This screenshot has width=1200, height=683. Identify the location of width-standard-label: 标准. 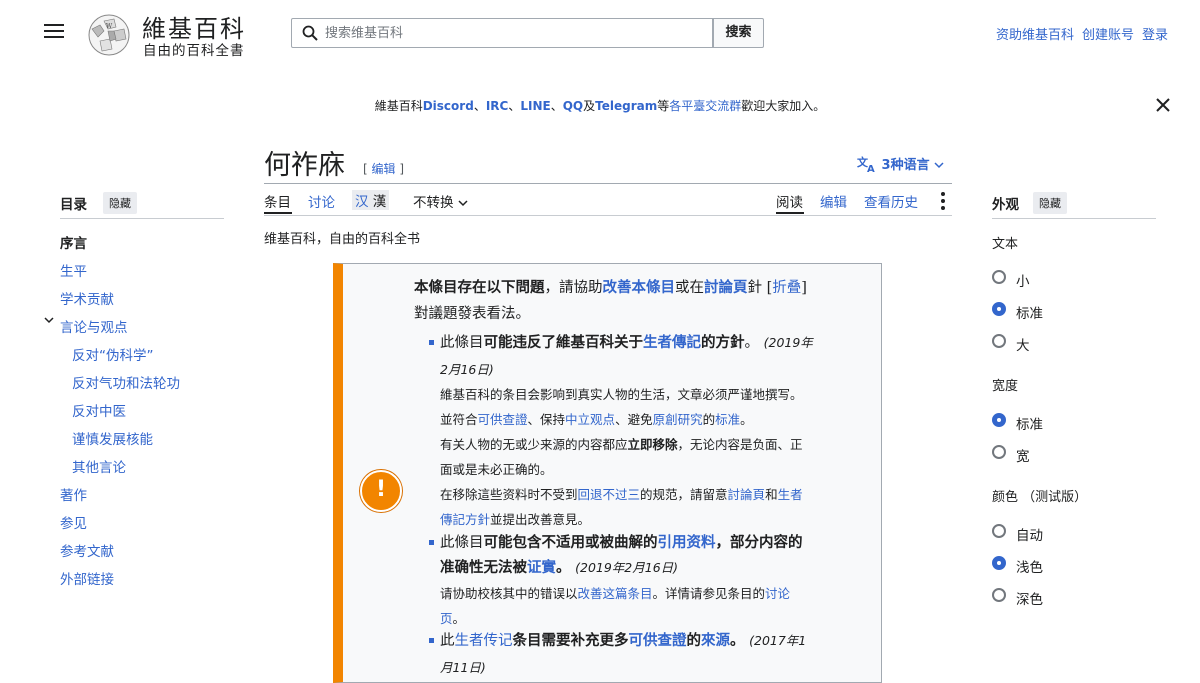
(1029, 423).